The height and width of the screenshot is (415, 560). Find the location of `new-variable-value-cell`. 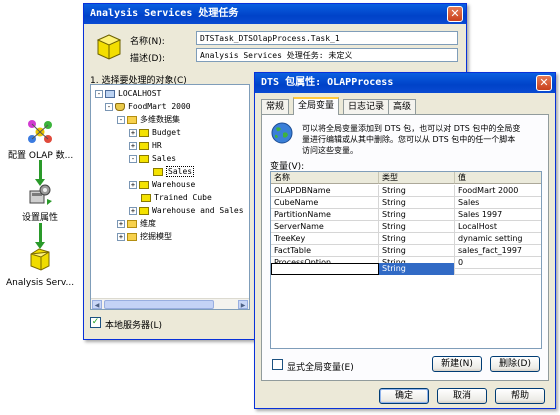

new-variable-value-cell is located at coordinates (498, 269).